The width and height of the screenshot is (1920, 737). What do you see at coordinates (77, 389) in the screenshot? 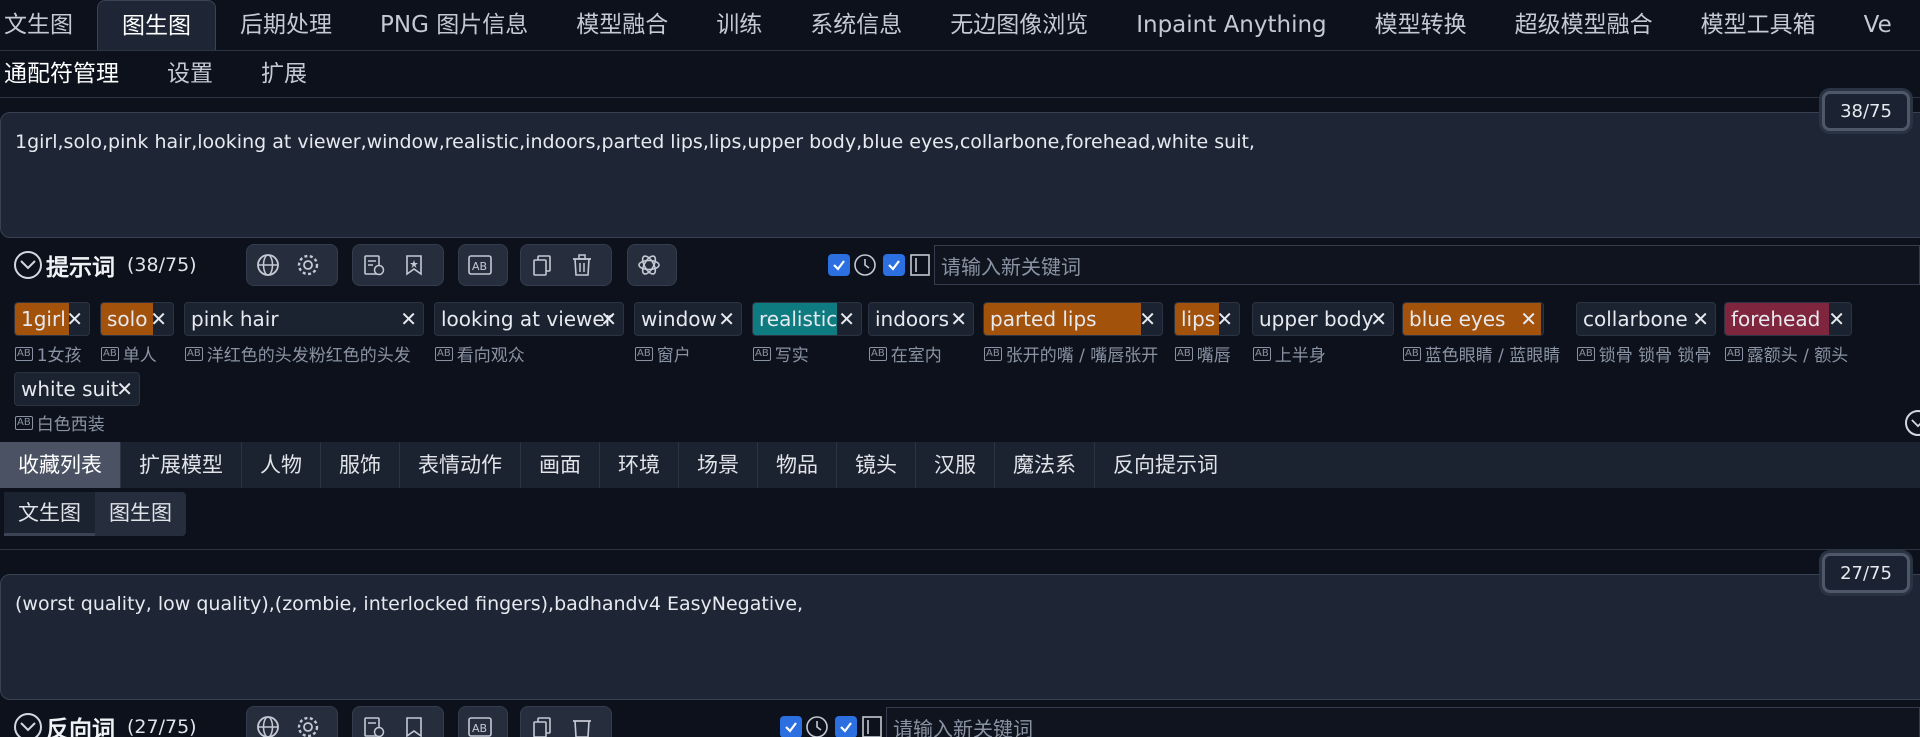
I see `tag-chip: white suit ✕` at bounding box center [77, 389].